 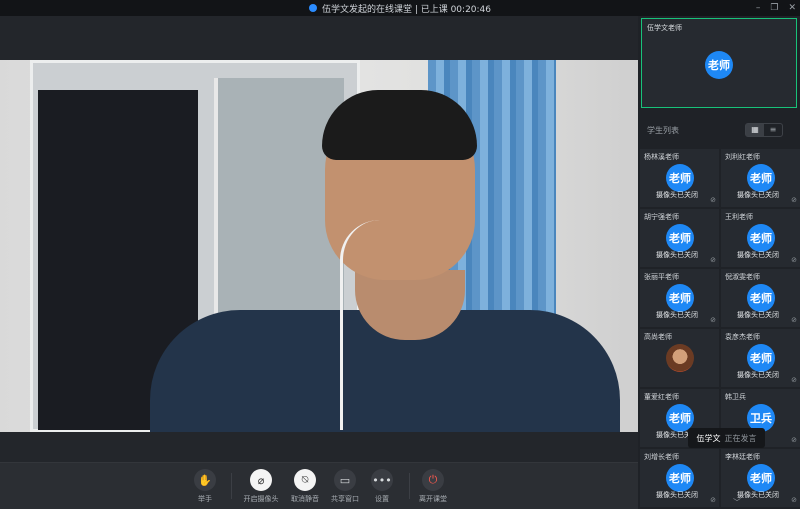 I want to click on scroll-down-icon: ﹀, so click(x=737, y=502).